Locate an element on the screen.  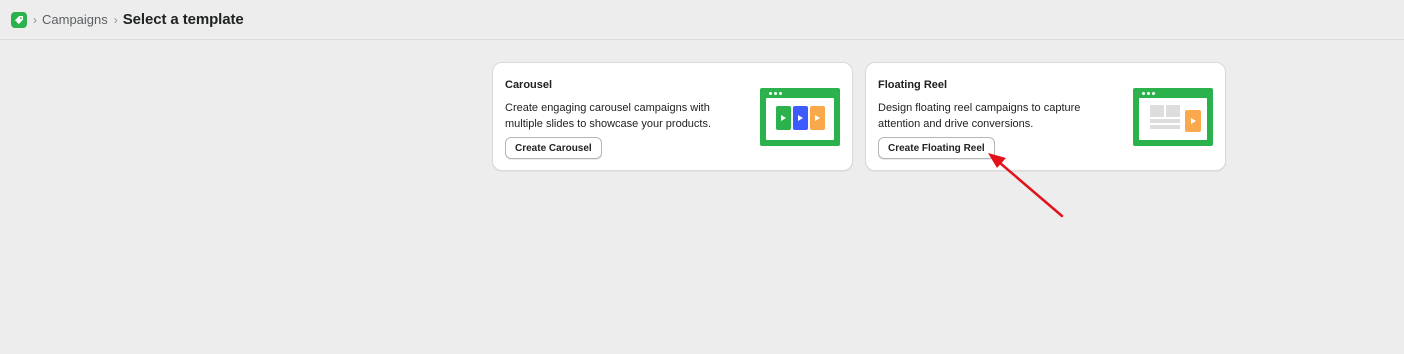
annotation-arrow is located at coordinates (1026, 185).